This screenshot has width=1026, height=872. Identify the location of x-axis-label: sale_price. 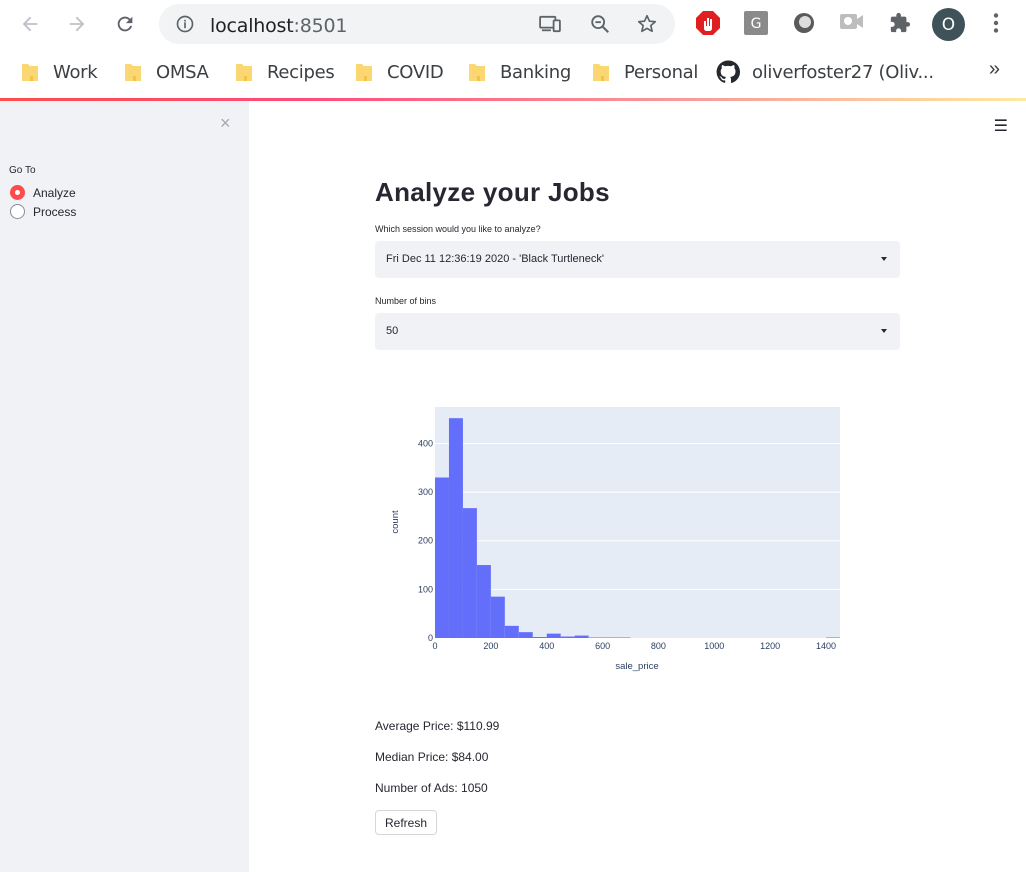
(636, 666).